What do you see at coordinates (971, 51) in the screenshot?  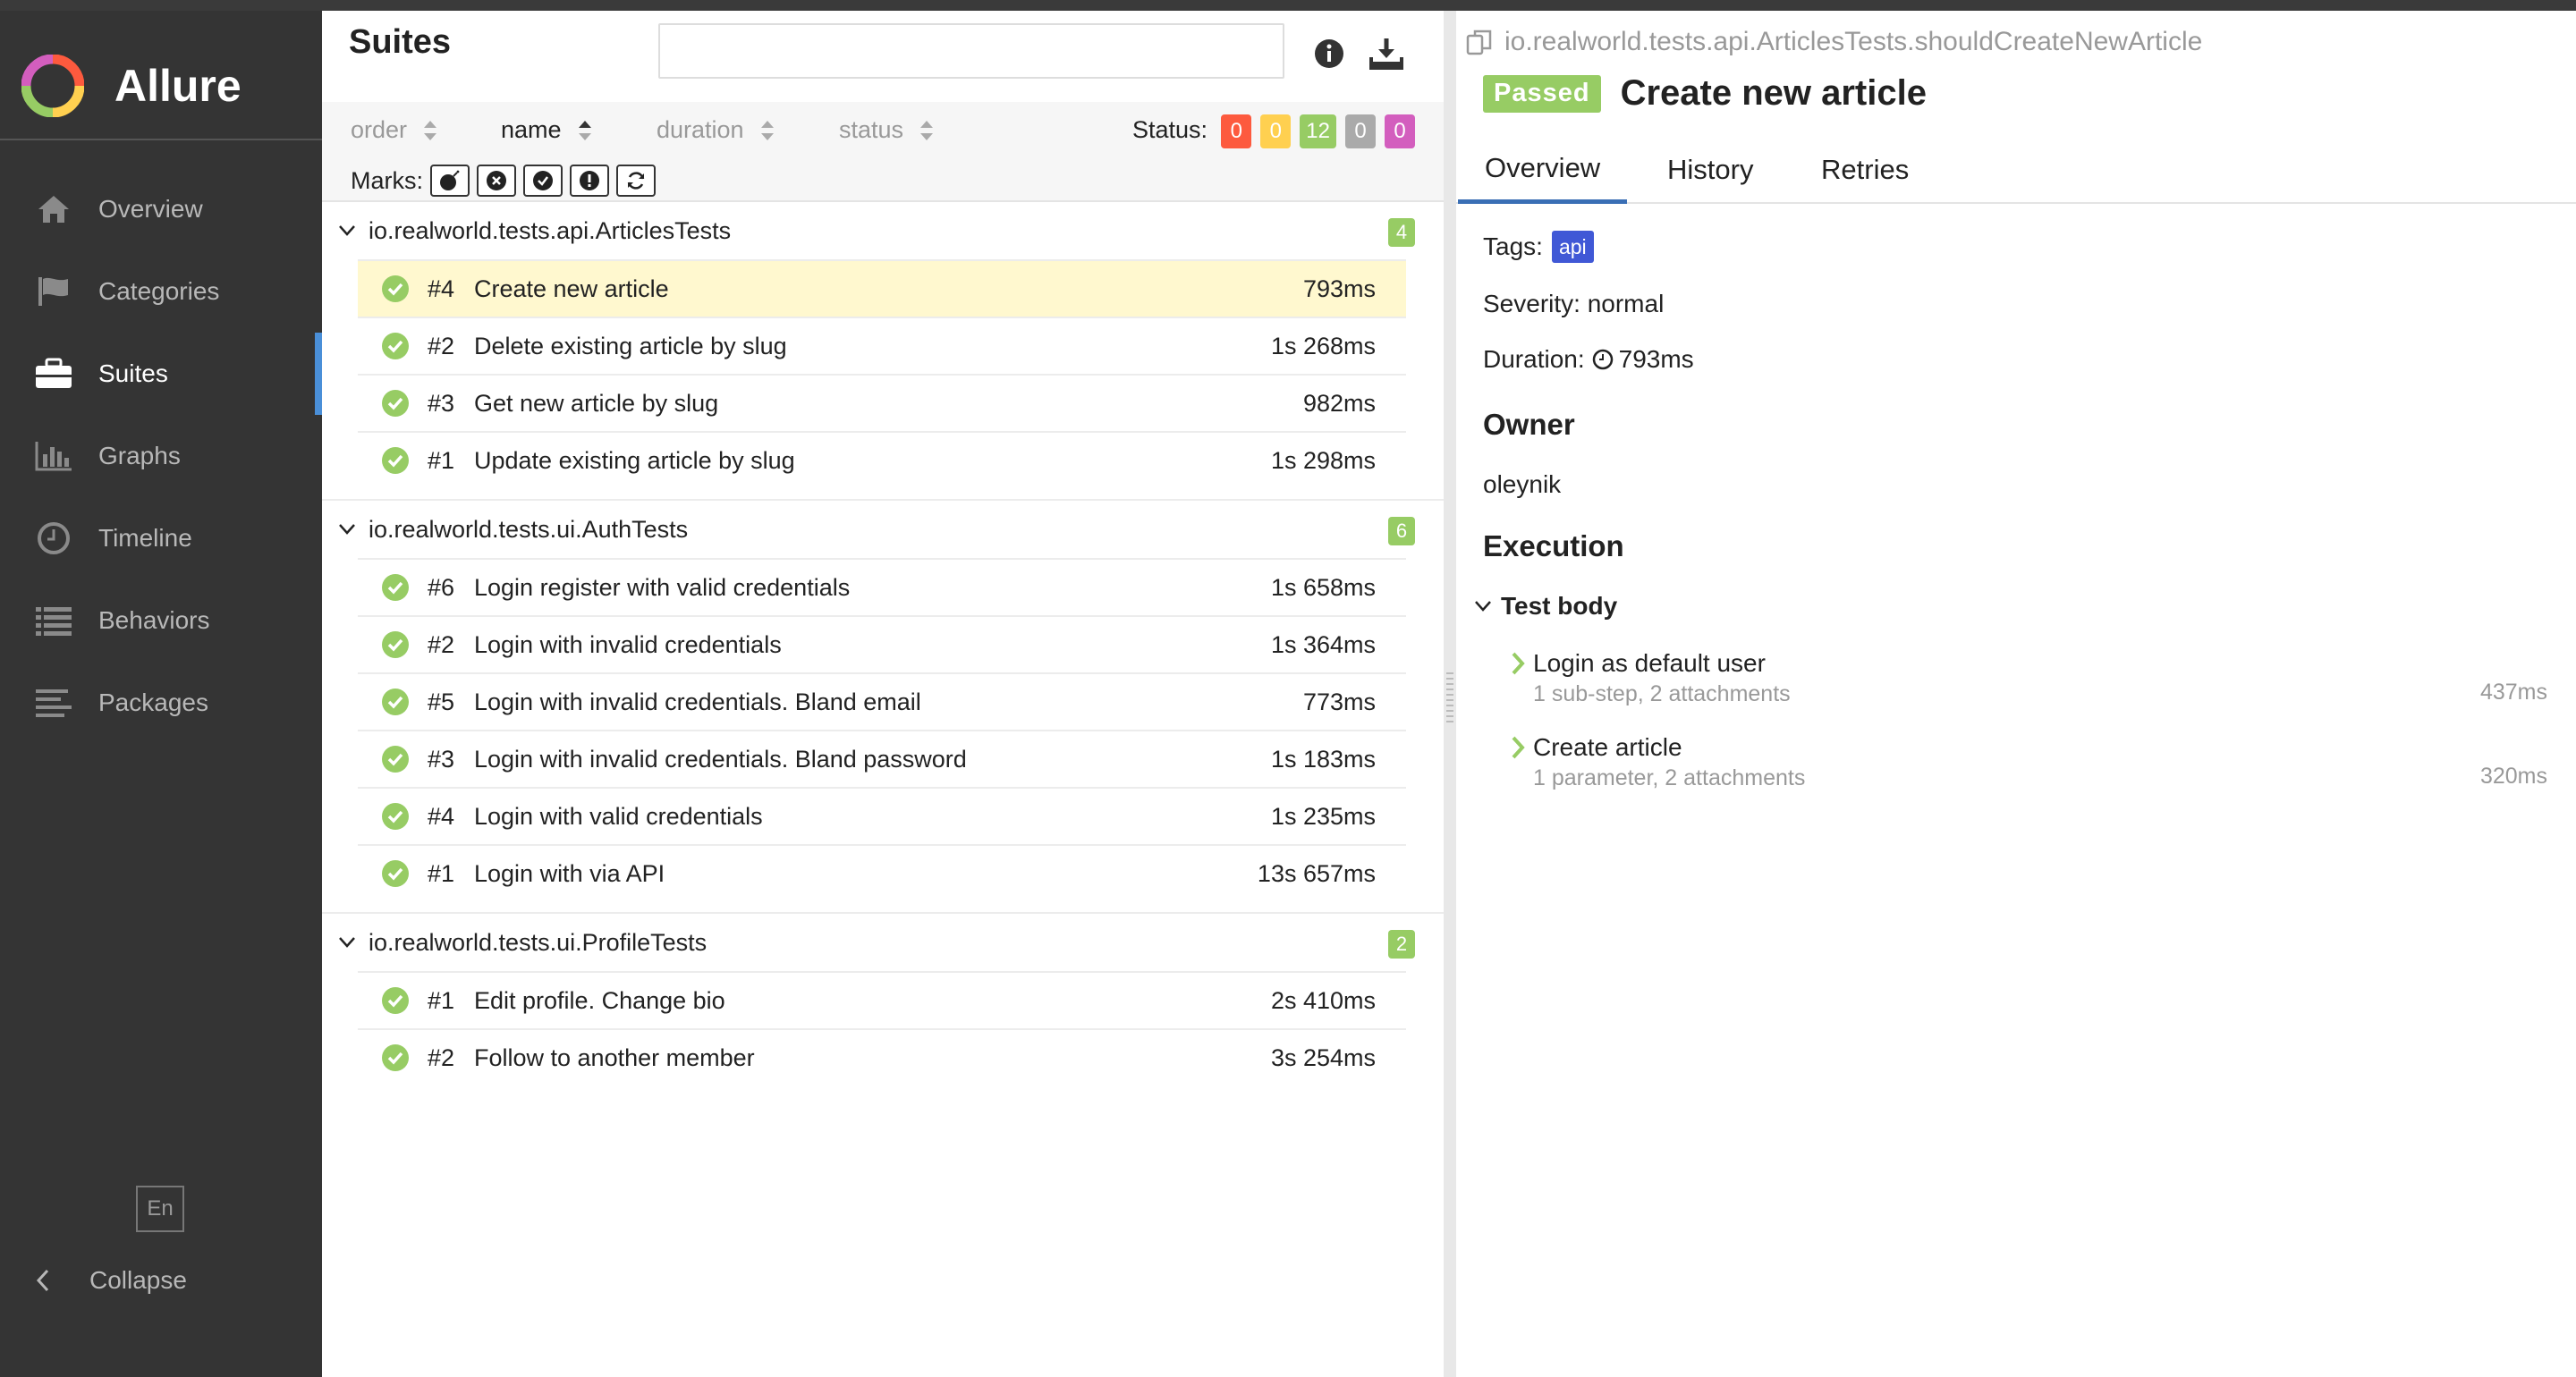 I see `search-input` at bounding box center [971, 51].